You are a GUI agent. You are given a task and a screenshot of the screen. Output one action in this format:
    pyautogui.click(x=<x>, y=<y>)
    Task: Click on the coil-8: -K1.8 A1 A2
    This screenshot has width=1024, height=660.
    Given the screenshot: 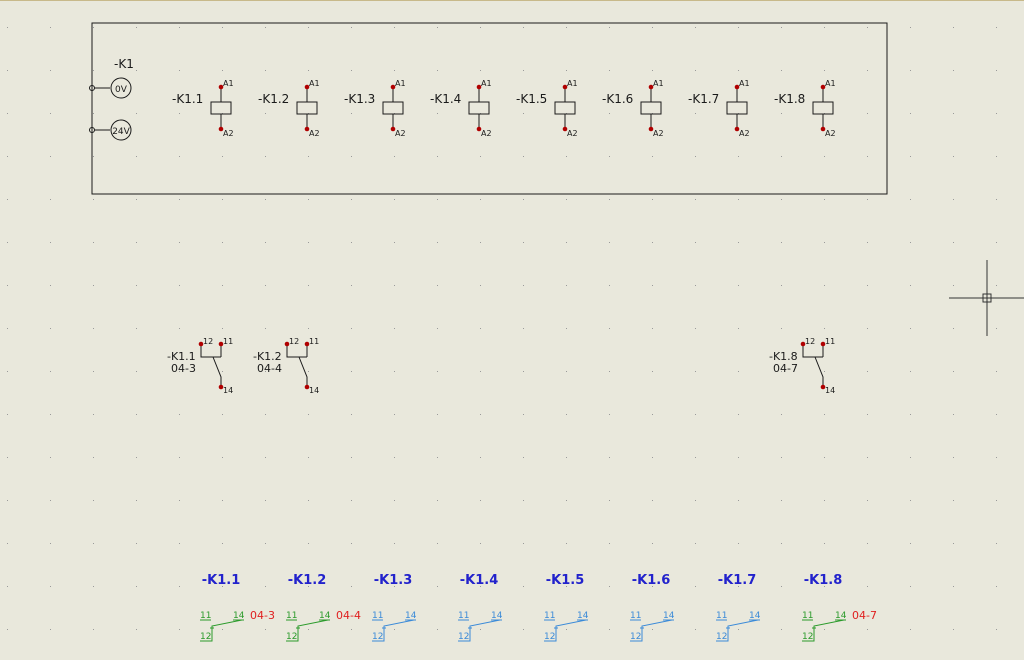 What is the action you would take?
    pyautogui.click(x=805, y=108)
    